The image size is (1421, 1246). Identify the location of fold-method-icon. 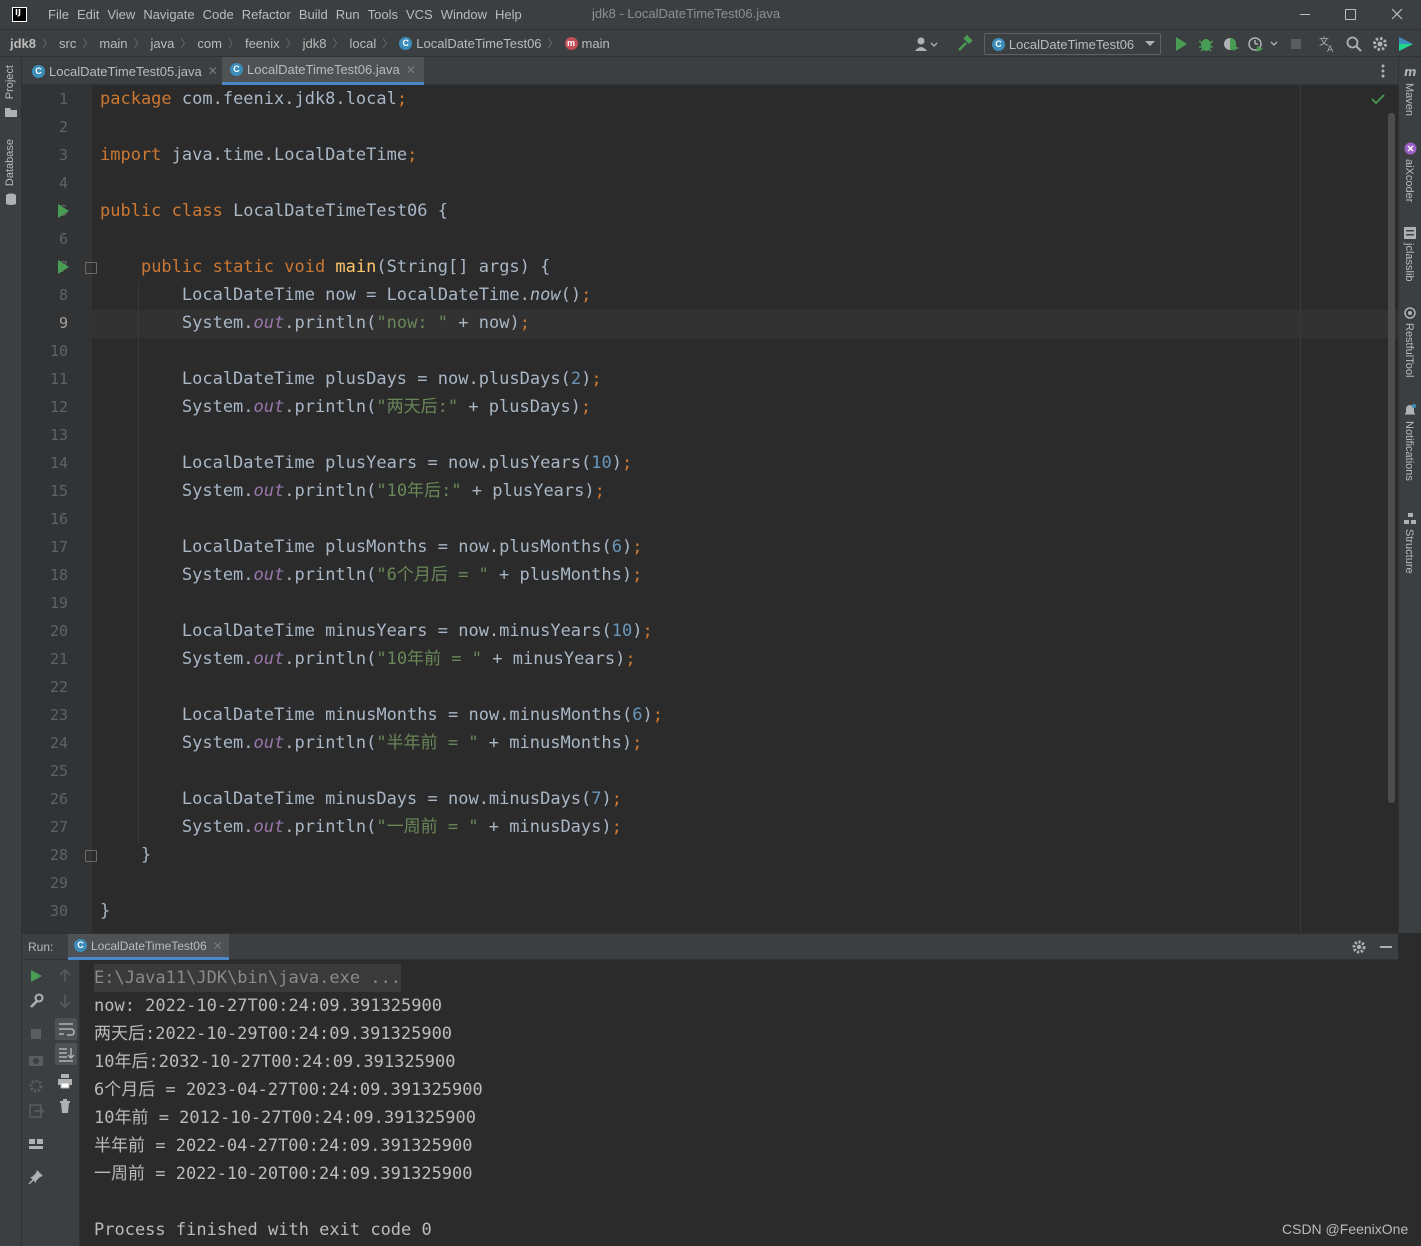
(91, 268).